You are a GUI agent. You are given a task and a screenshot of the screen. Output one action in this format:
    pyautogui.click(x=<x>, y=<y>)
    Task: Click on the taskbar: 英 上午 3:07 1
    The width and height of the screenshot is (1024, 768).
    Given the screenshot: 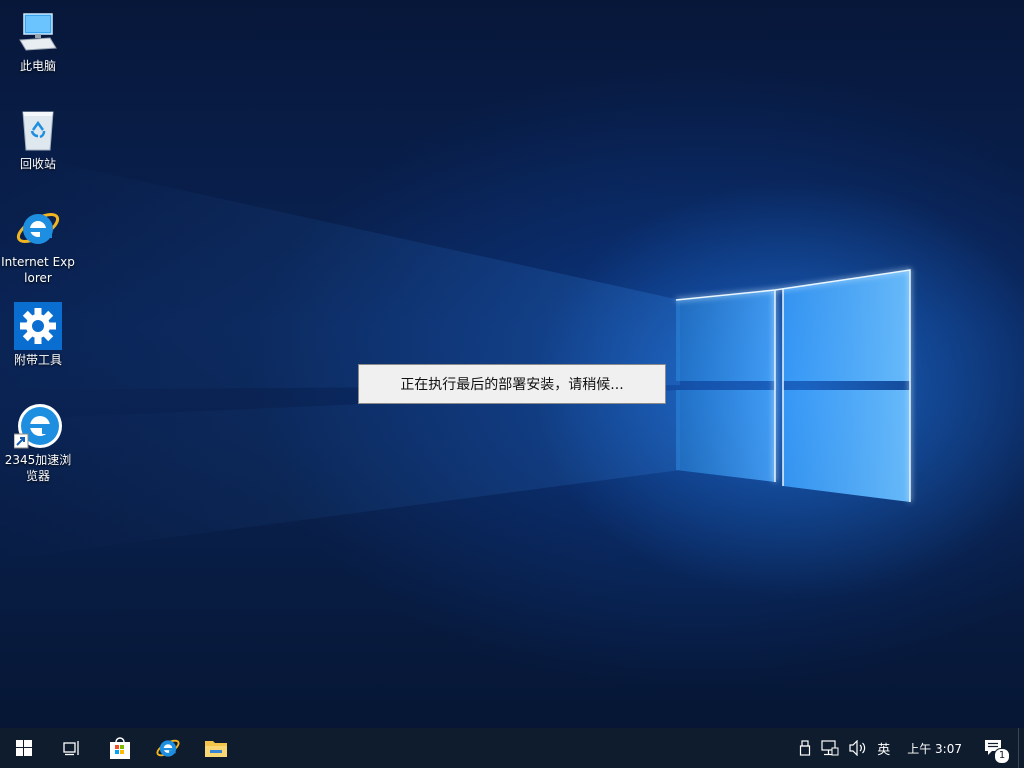 What is the action you would take?
    pyautogui.click(x=512, y=748)
    